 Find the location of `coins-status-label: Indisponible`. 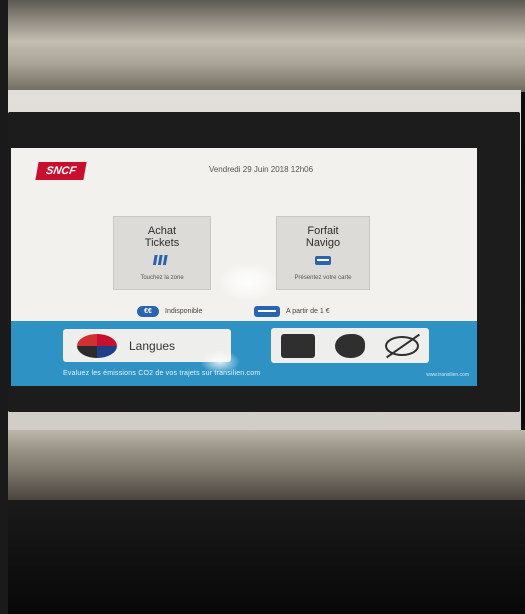

coins-status-label: Indisponible is located at coordinates (184, 311).